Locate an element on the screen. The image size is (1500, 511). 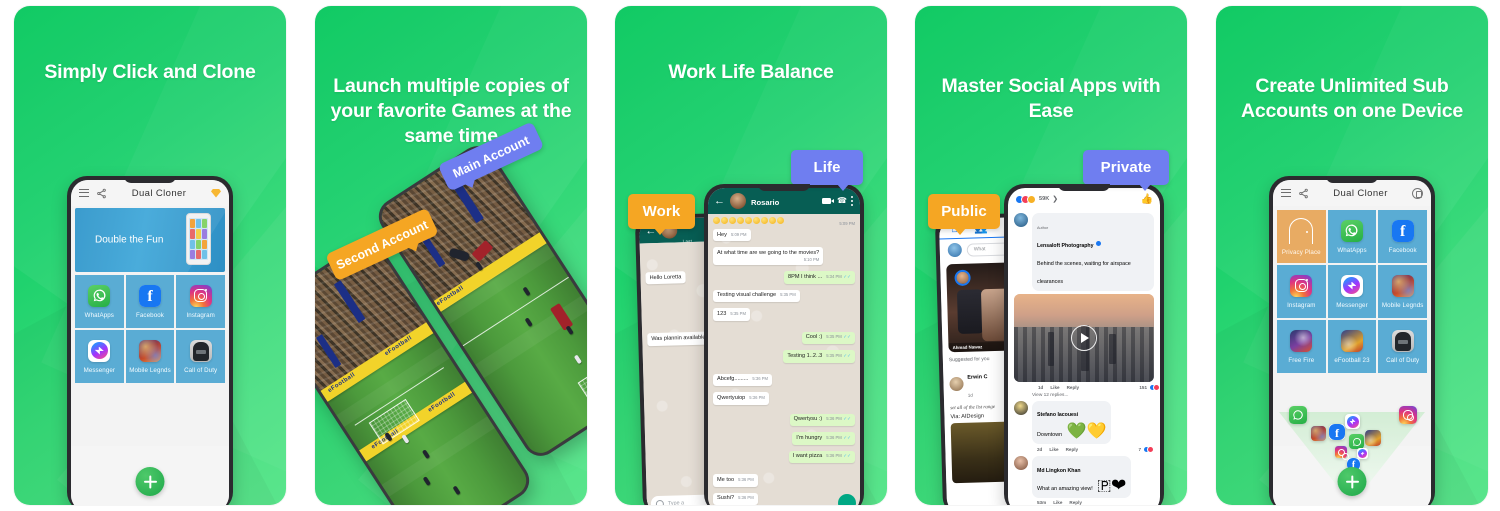
app-tile-label: Call of Duty is located at coordinates (1403, 360).